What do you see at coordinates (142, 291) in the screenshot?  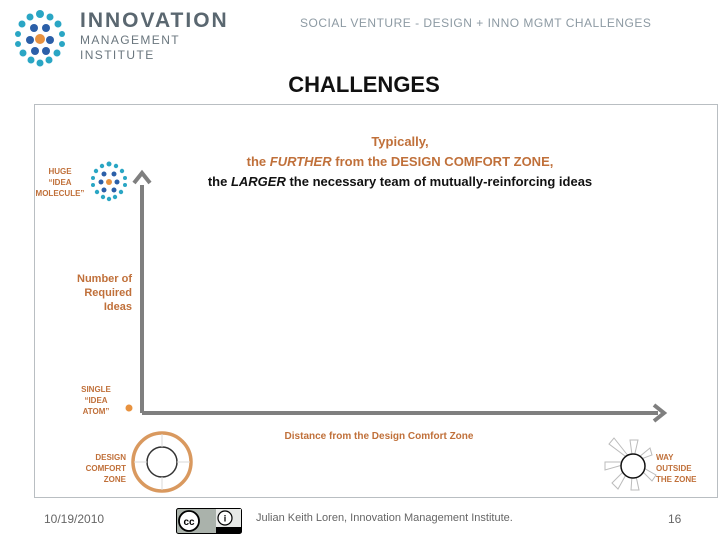 I see `y-axis-arrow` at bounding box center [142, 291].